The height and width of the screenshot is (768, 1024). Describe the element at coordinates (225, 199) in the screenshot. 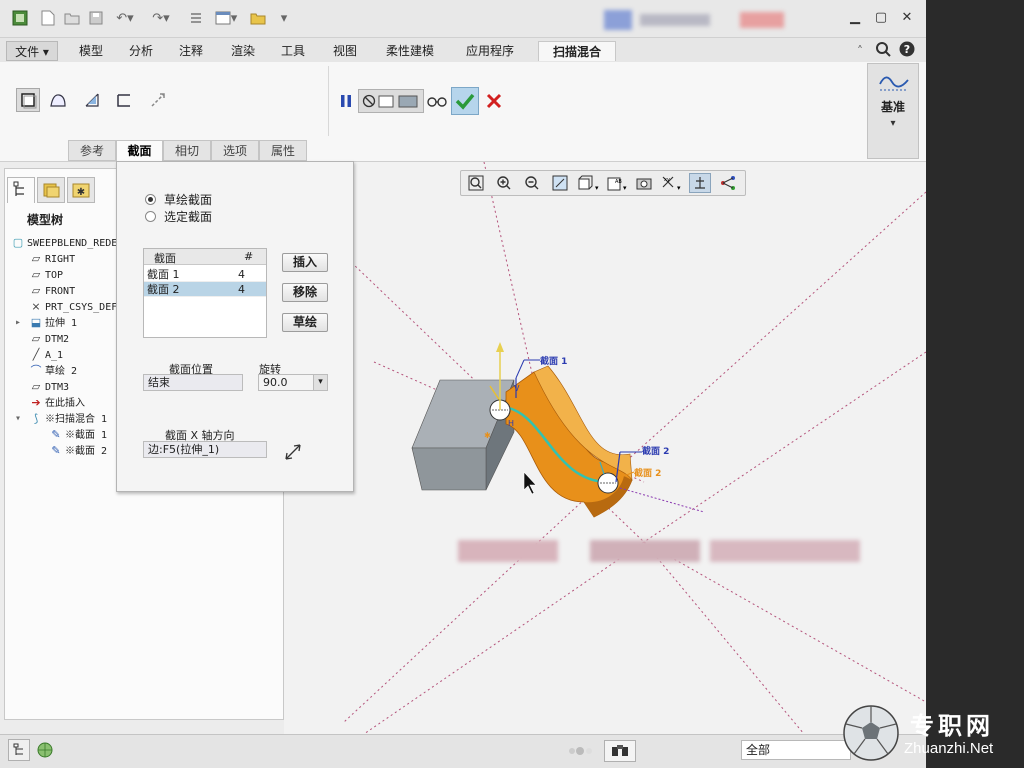

I see `sketched-sections-radio: 草绘截面` at that location.